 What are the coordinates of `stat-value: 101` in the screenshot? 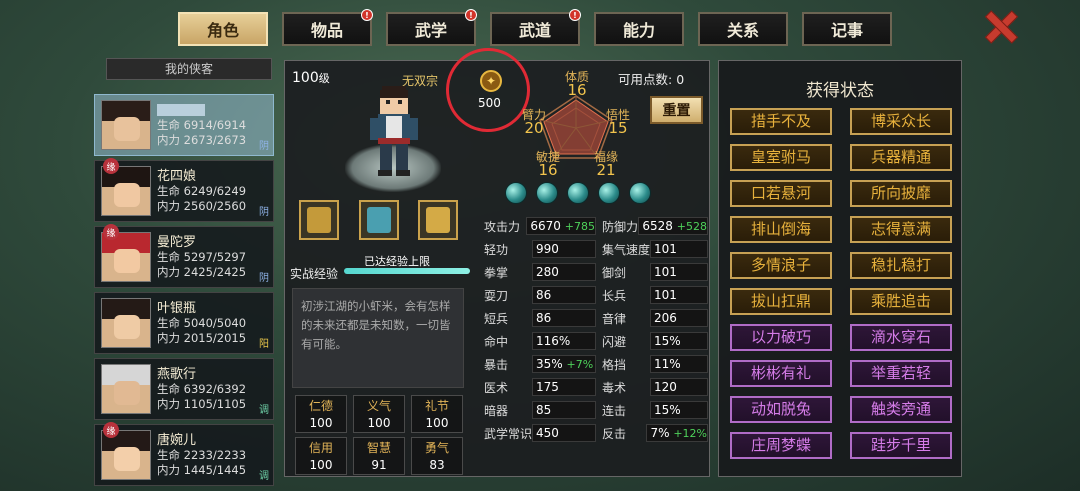 It's located at (665, 272).